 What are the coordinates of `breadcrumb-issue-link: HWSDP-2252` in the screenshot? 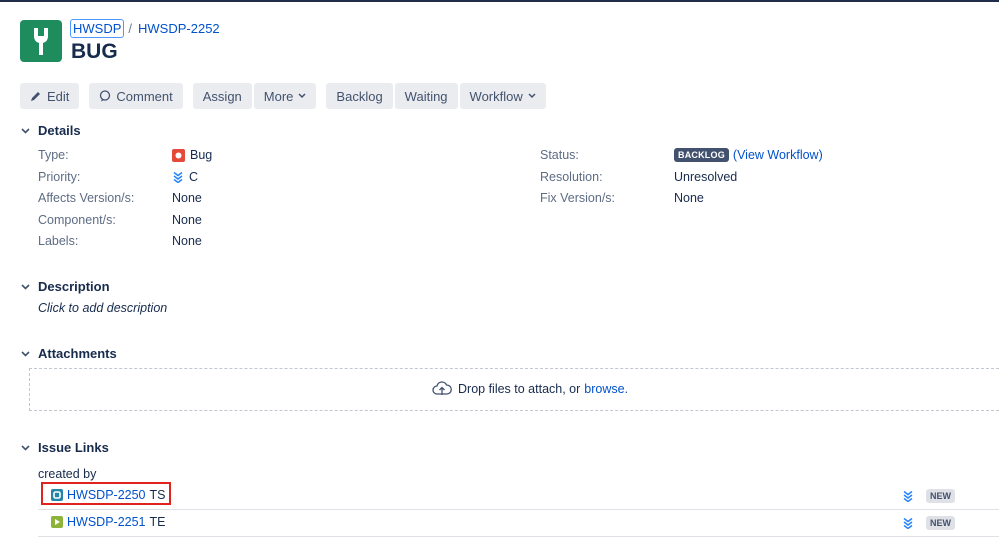 It's located at (179, 28).